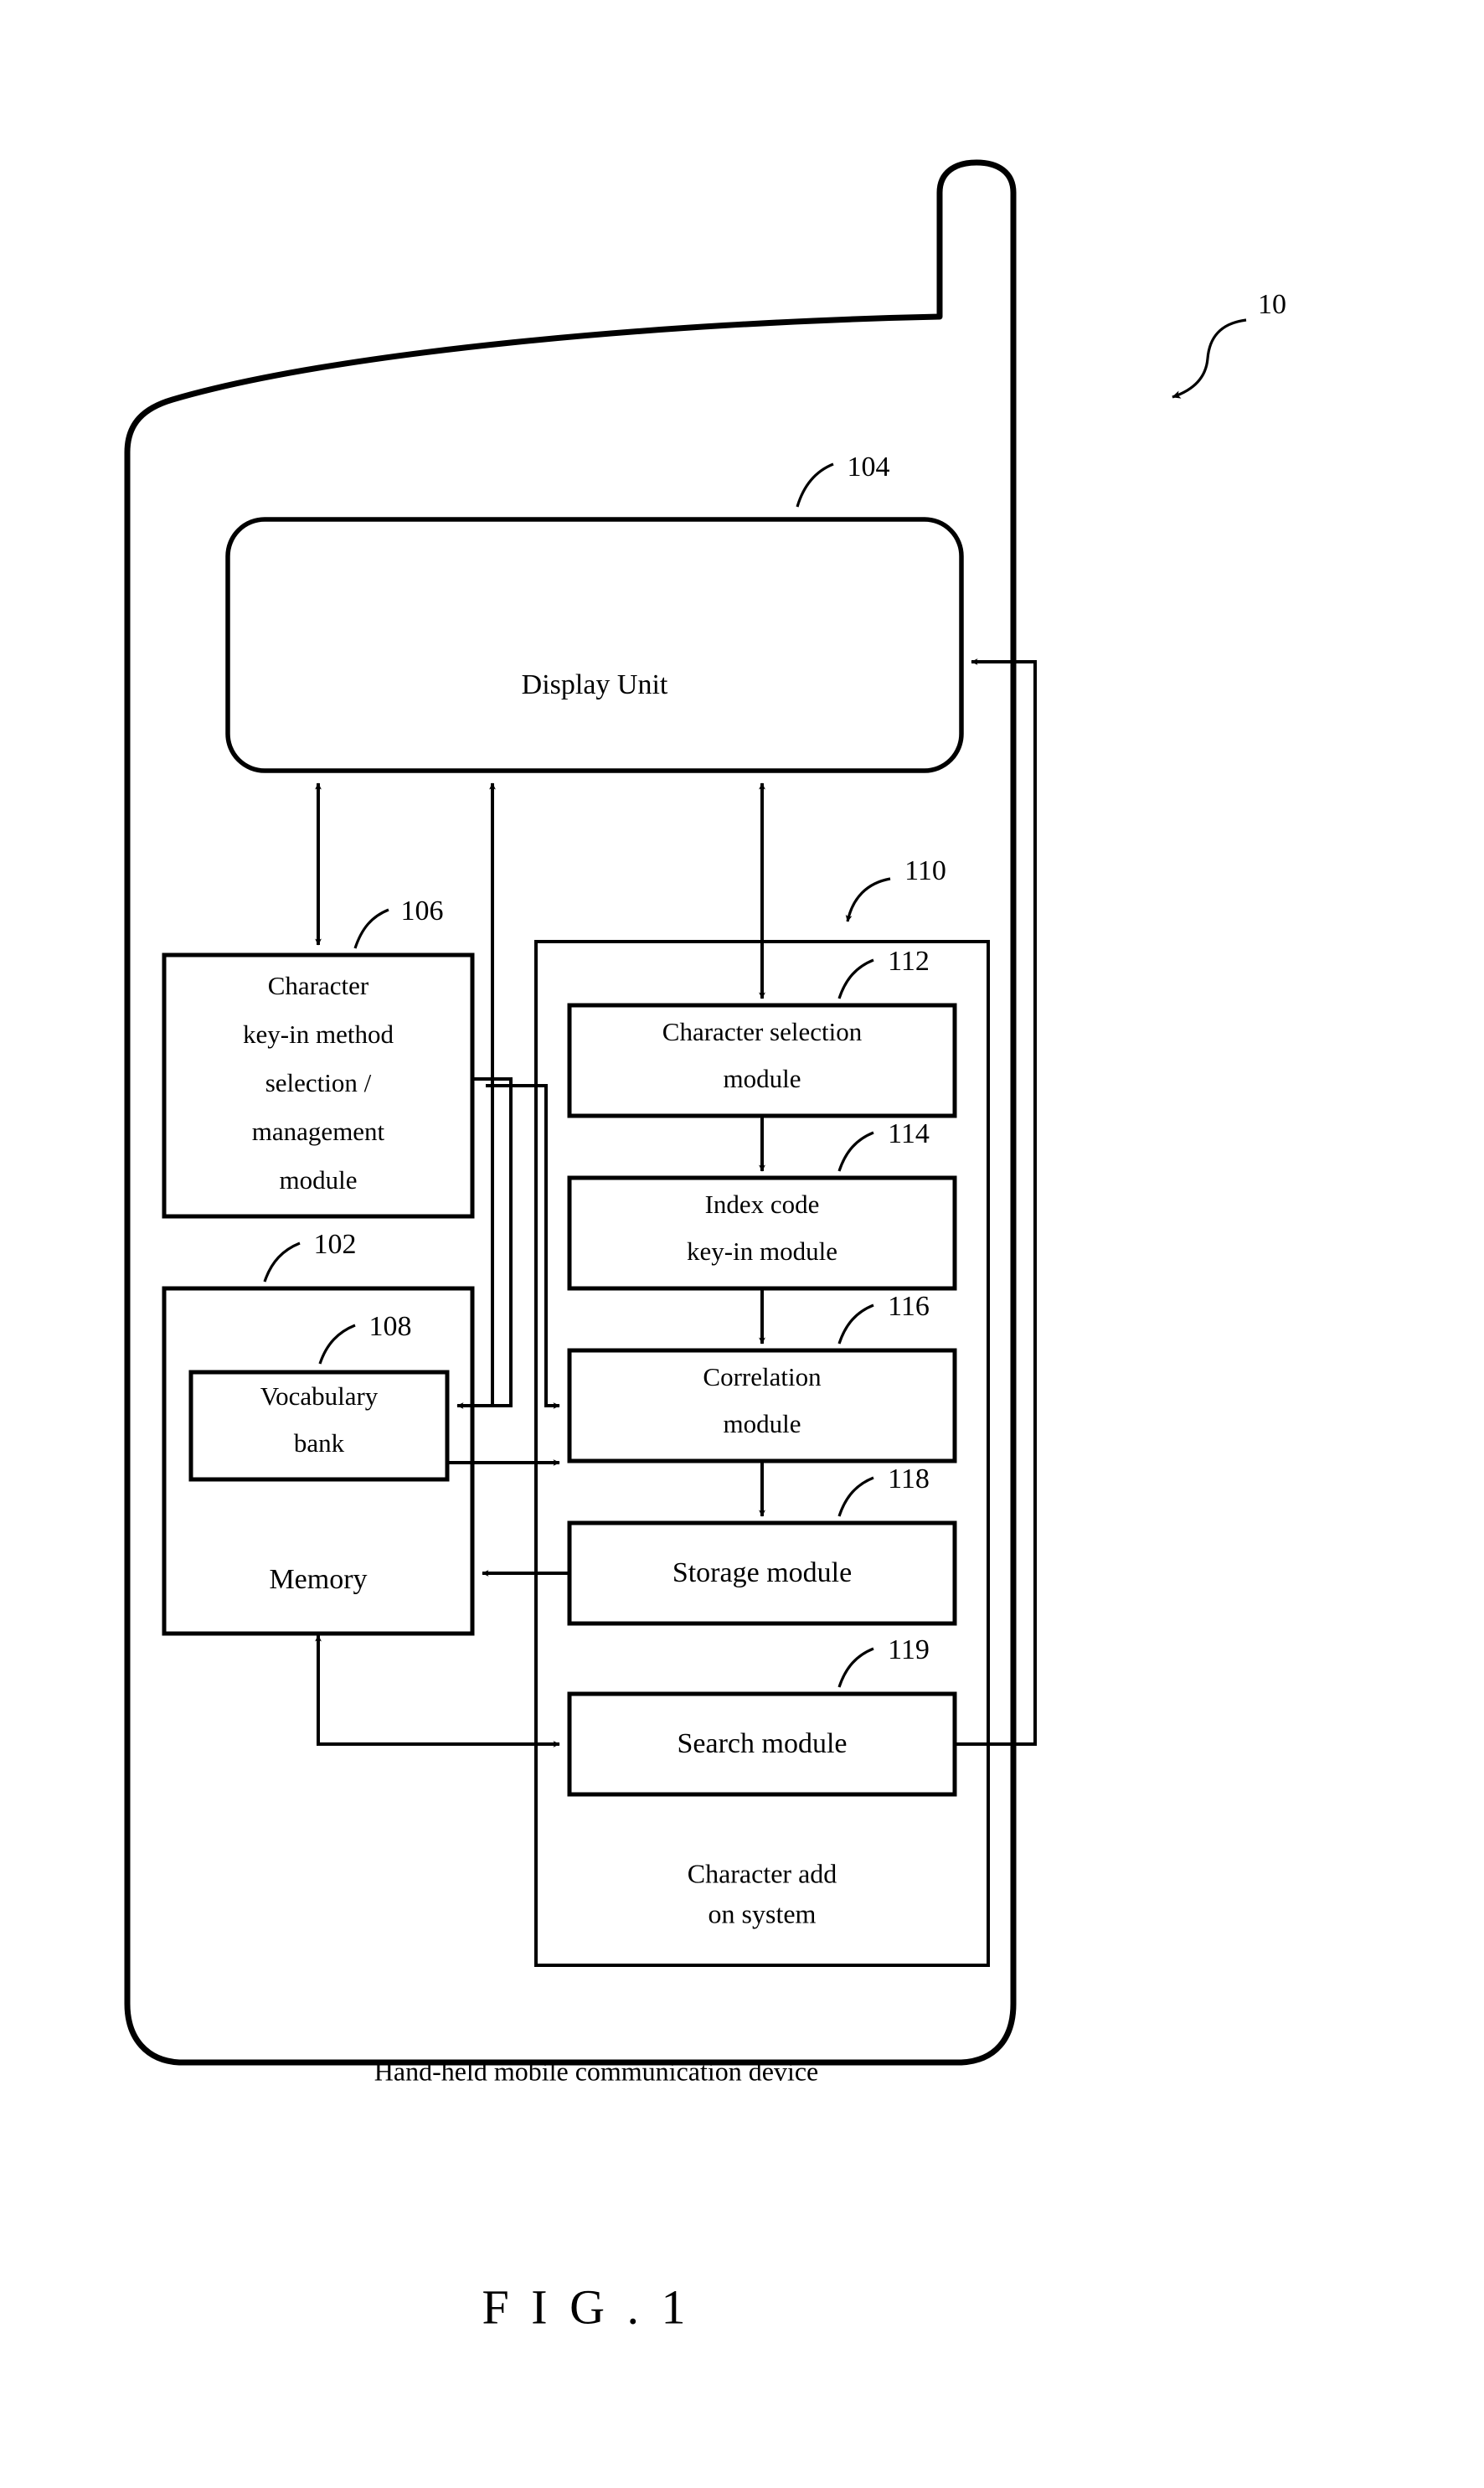 The width and height of the screenshot is (1484, 2488). Describe the element at coordinates (762, 1376) in the screenshot. I see `correlation-line1: Correlation` at that location.